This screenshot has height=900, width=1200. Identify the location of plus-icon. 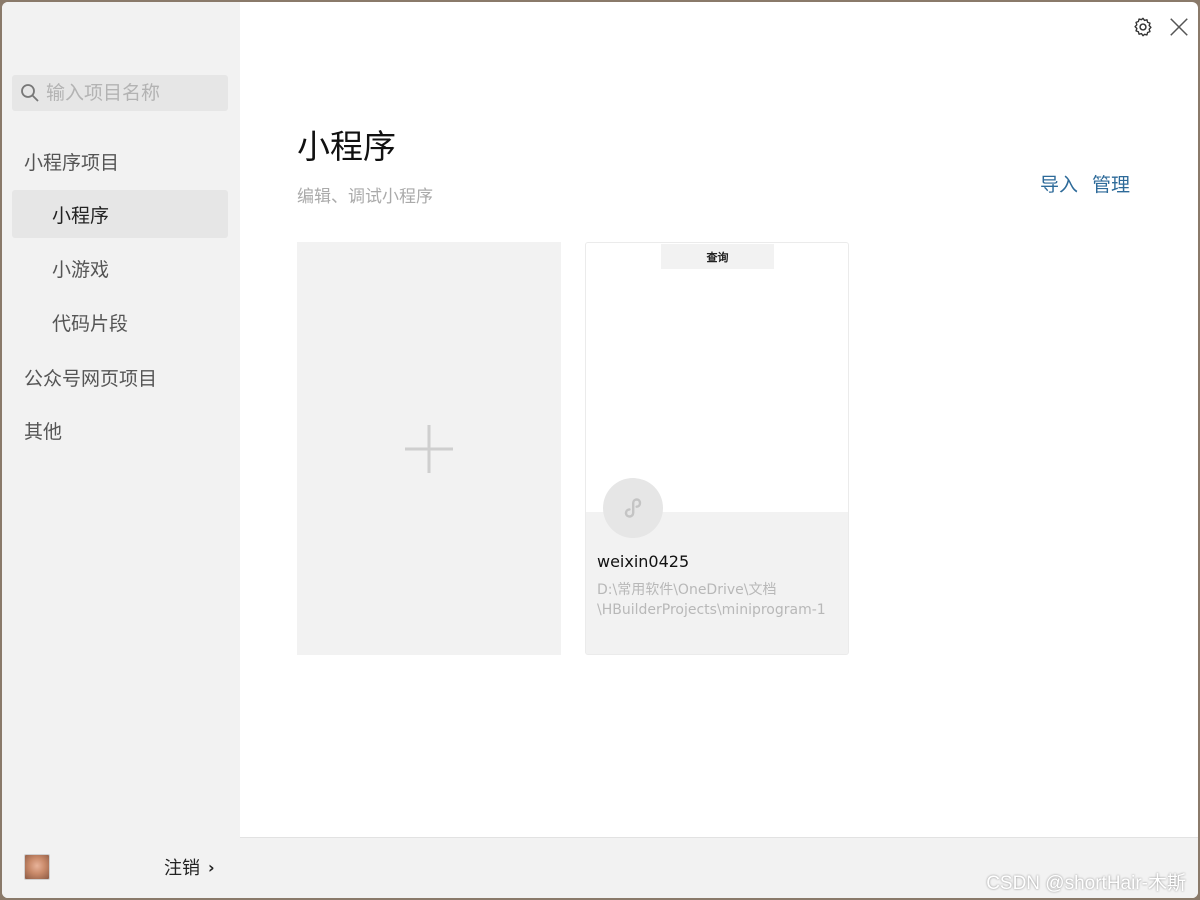
(429, 448).